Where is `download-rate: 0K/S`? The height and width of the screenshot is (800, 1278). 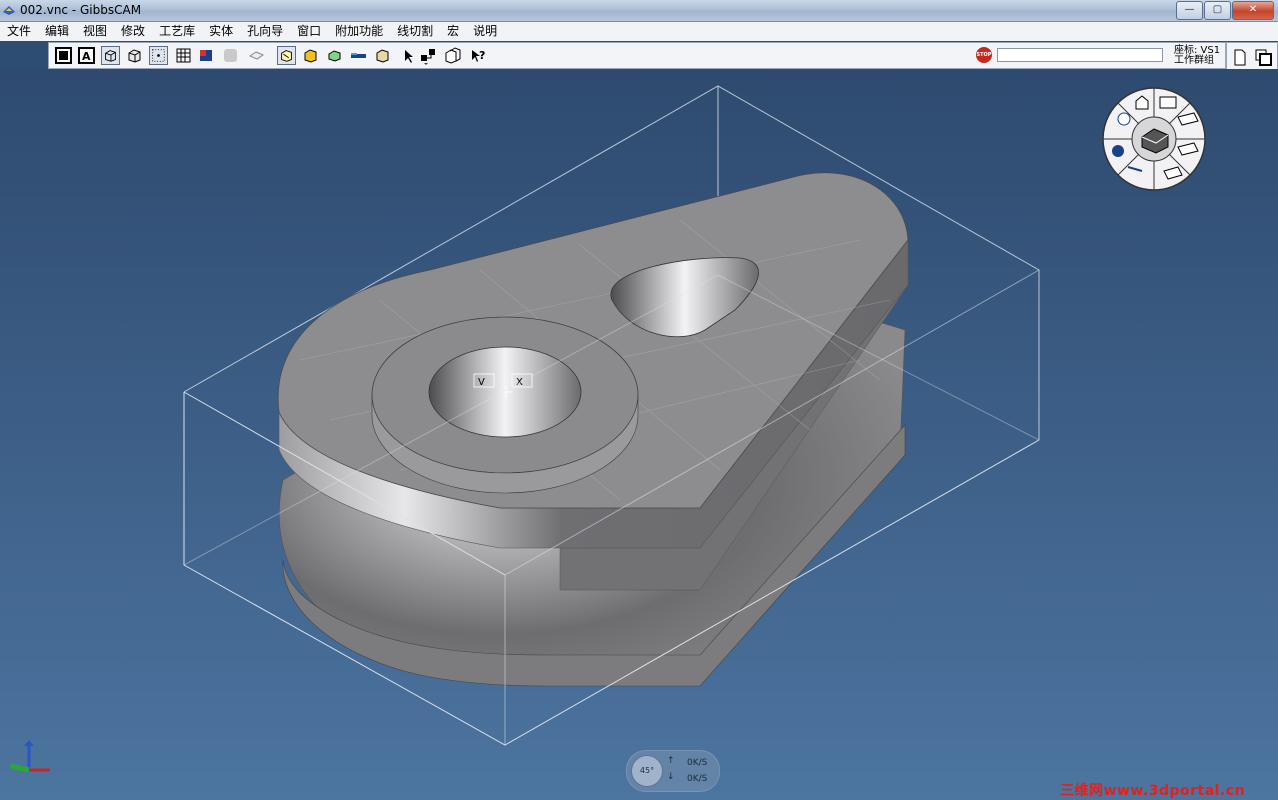 download-rate: 0K/S is located at coordinates (697, 779).